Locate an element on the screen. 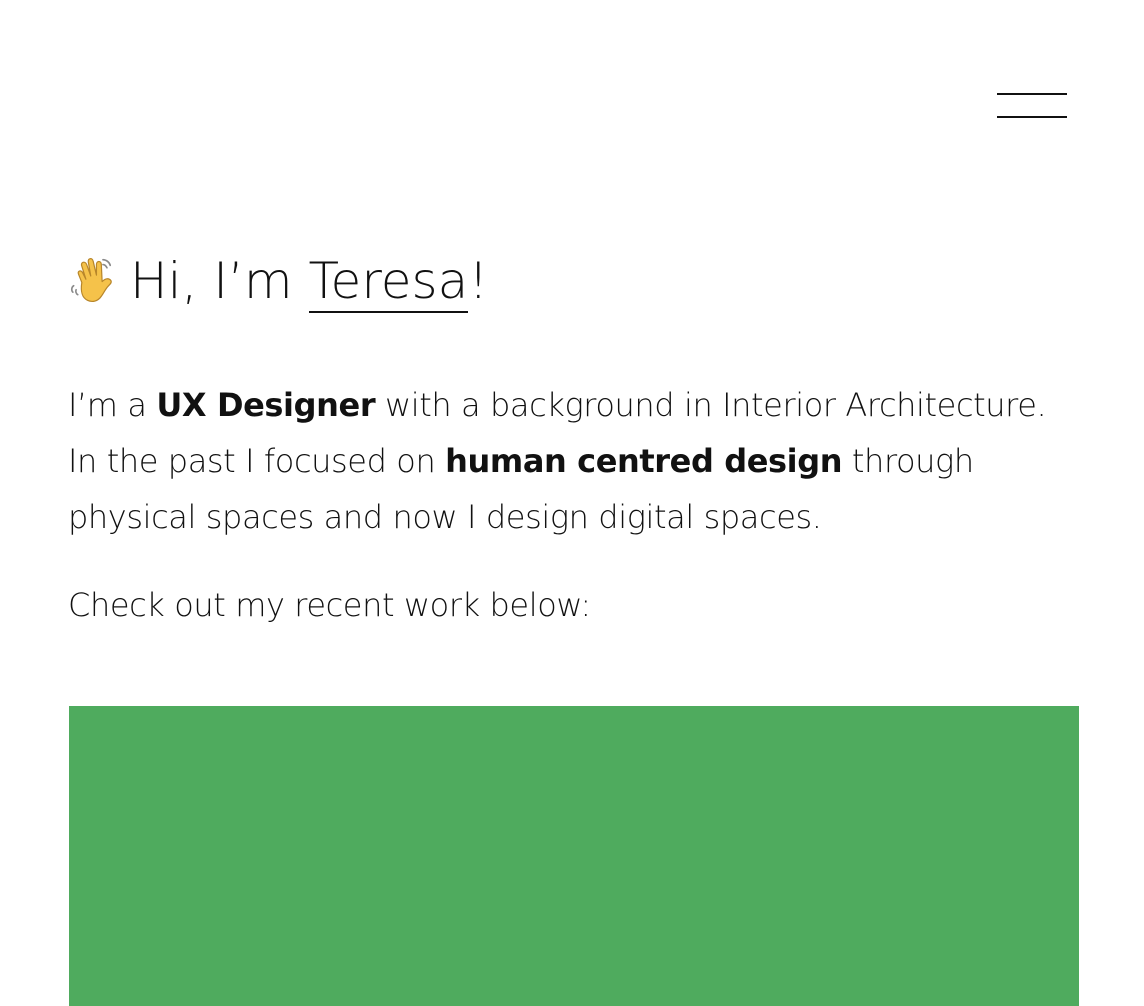 This screenshot has height=1006, width=1144. hamburger-menu-icon-bottom-line is located at coordinates (1032, 117).